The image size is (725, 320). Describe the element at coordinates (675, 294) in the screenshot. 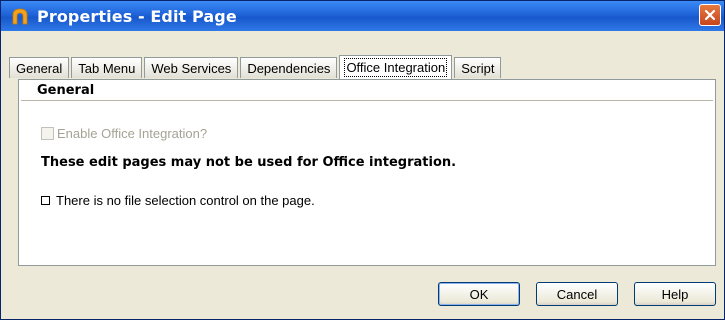

I see `help-button: Help` at that location.